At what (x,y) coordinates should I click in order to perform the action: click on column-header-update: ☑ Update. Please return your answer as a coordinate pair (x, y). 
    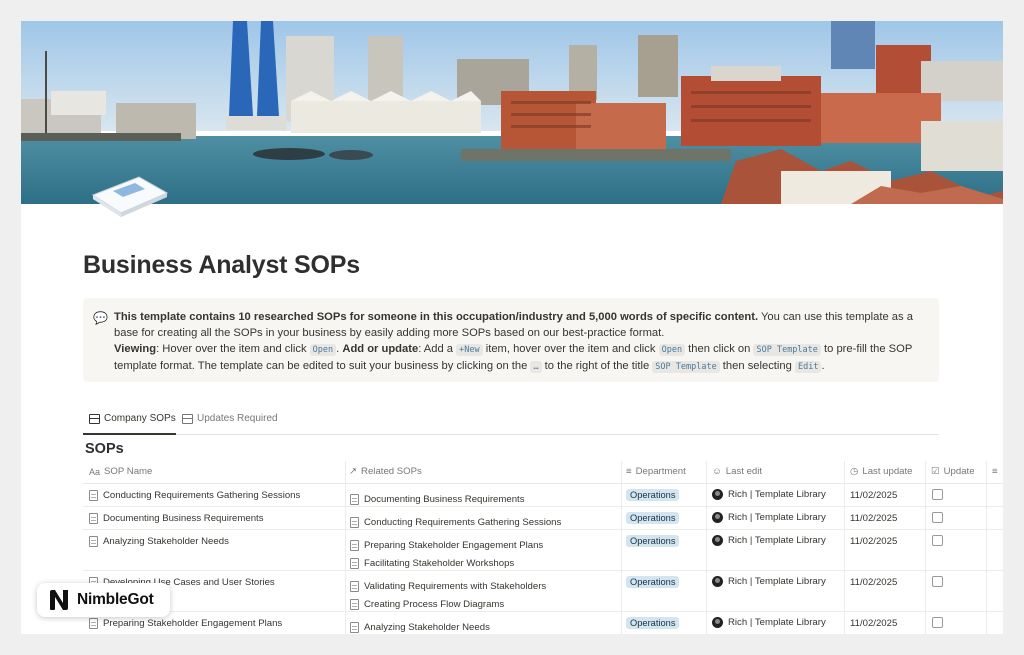
    Looking at the image, I should click on (953, 471).